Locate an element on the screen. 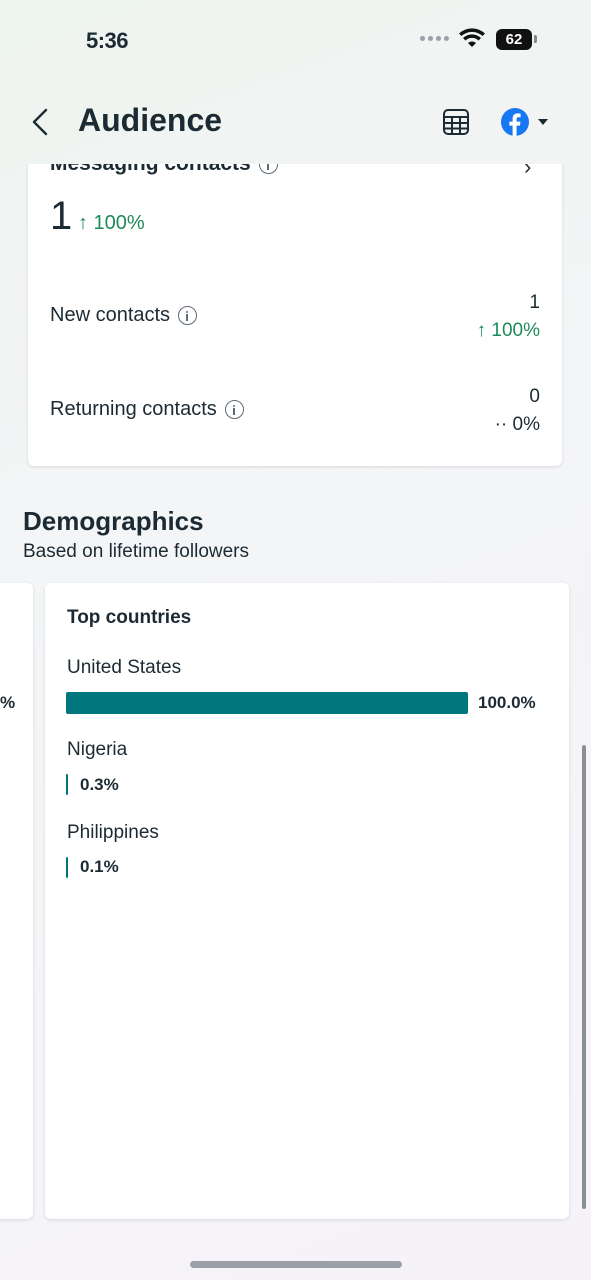  scrollbar is located at coordinates (584, 977).